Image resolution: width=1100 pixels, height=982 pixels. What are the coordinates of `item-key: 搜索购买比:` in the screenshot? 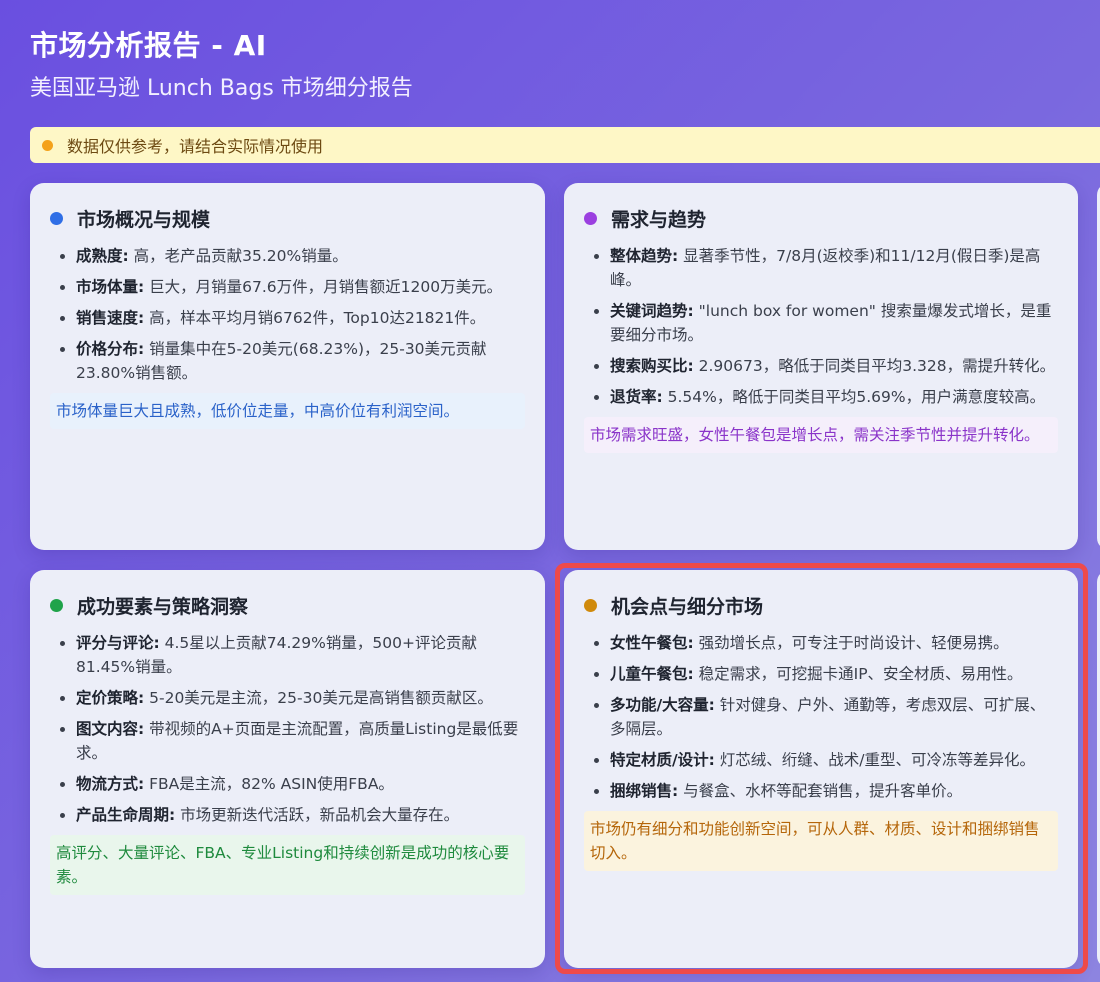 It's located at (652, 366).